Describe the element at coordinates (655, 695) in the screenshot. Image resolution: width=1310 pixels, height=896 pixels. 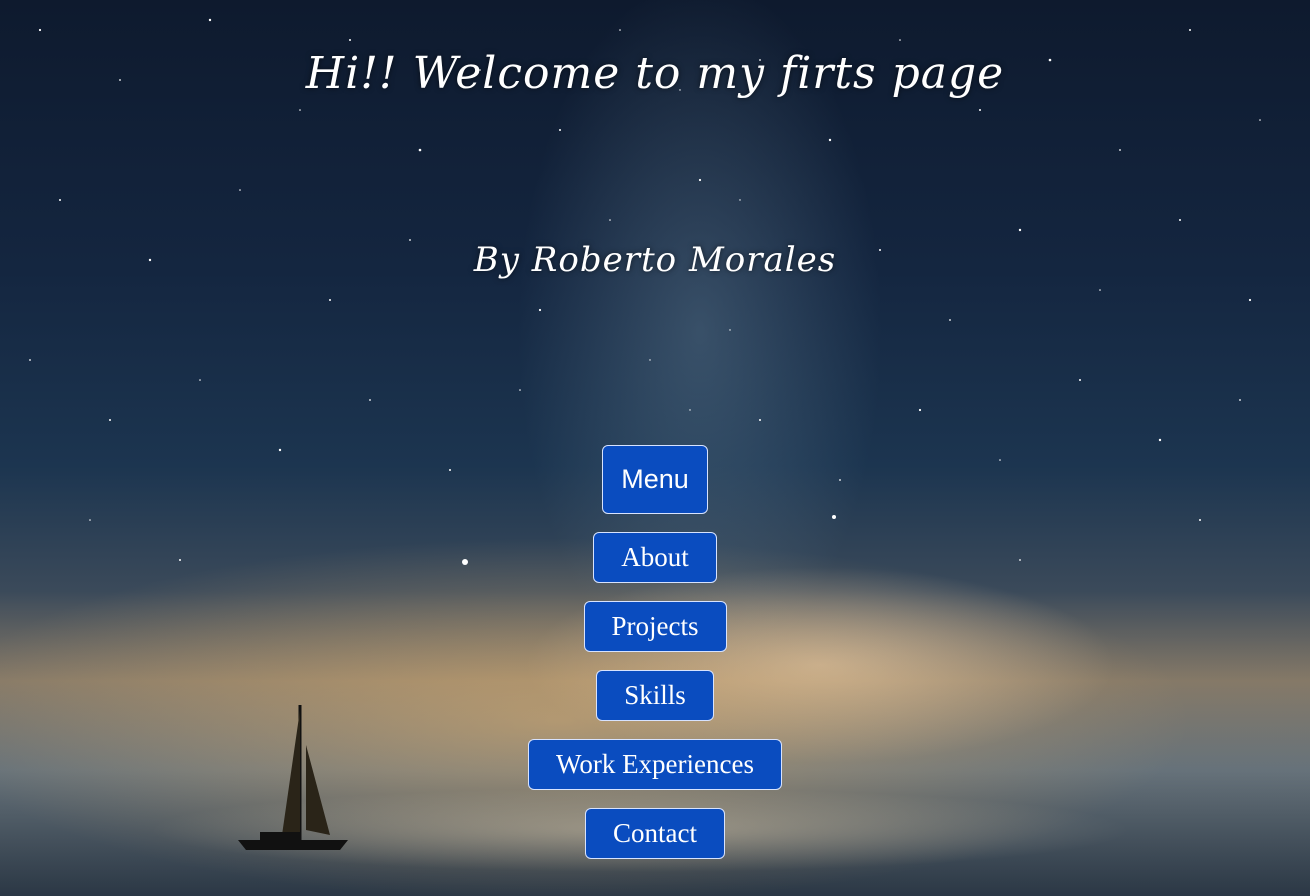
I see `skills-button: Skills` at that location.